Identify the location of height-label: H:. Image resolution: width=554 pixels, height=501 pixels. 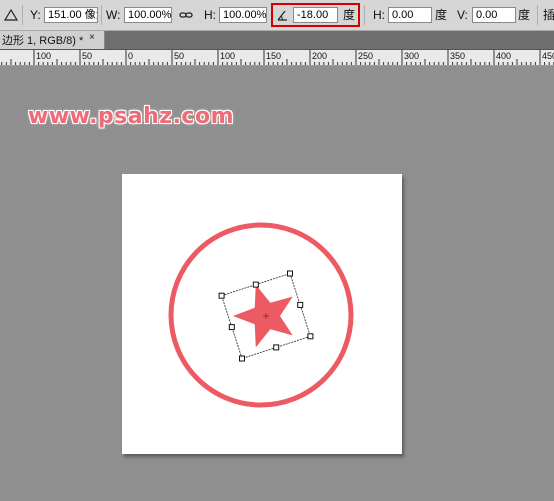
(210, 15).